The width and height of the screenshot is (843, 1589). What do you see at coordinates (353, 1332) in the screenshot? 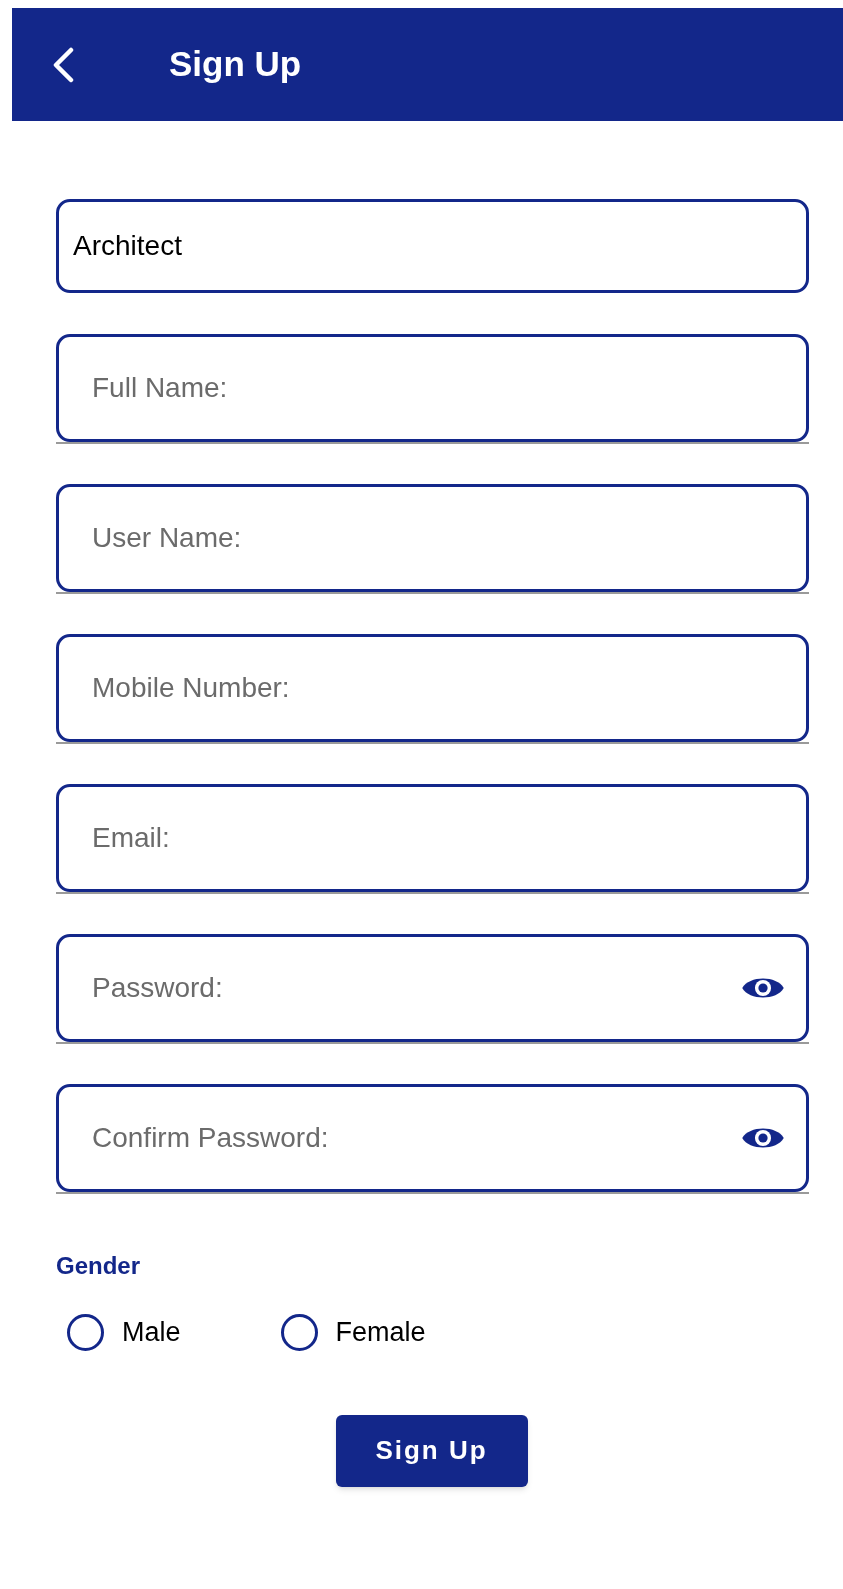
I see `gender-radio-option: Female` at bounding box center [353, 1332].